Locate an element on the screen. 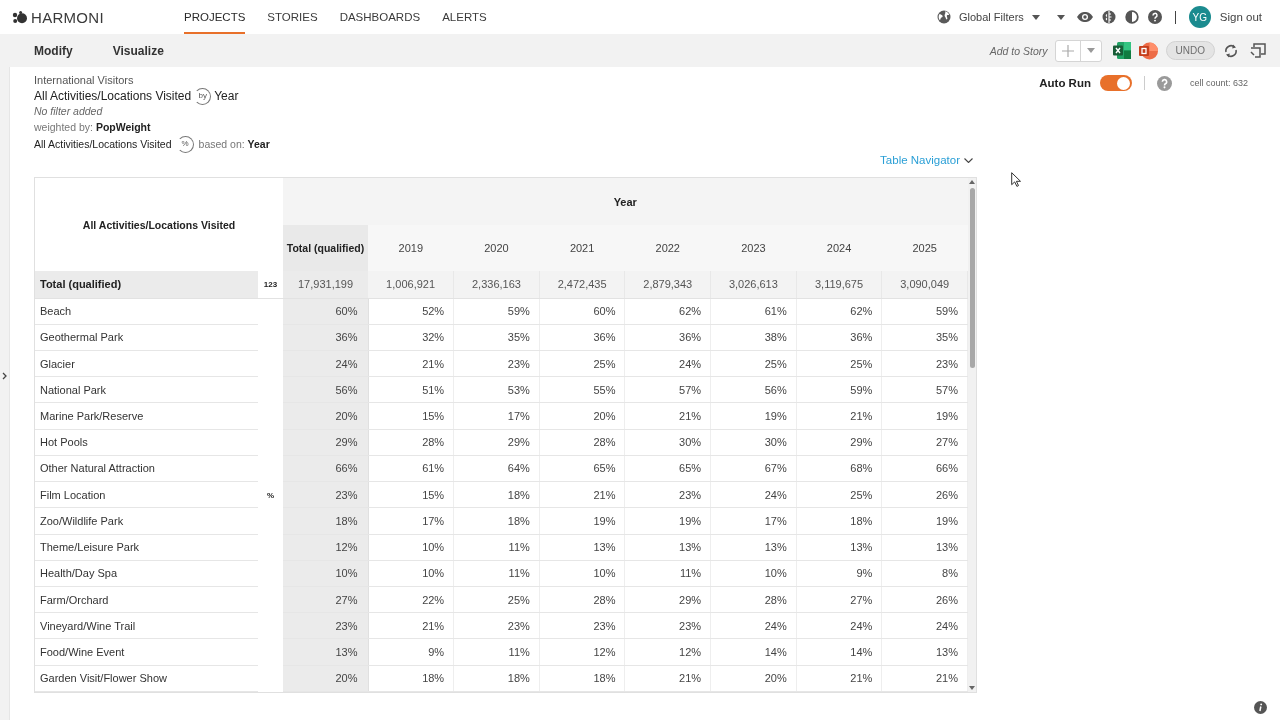  eye-icon is located at coordinates (1084, 17).